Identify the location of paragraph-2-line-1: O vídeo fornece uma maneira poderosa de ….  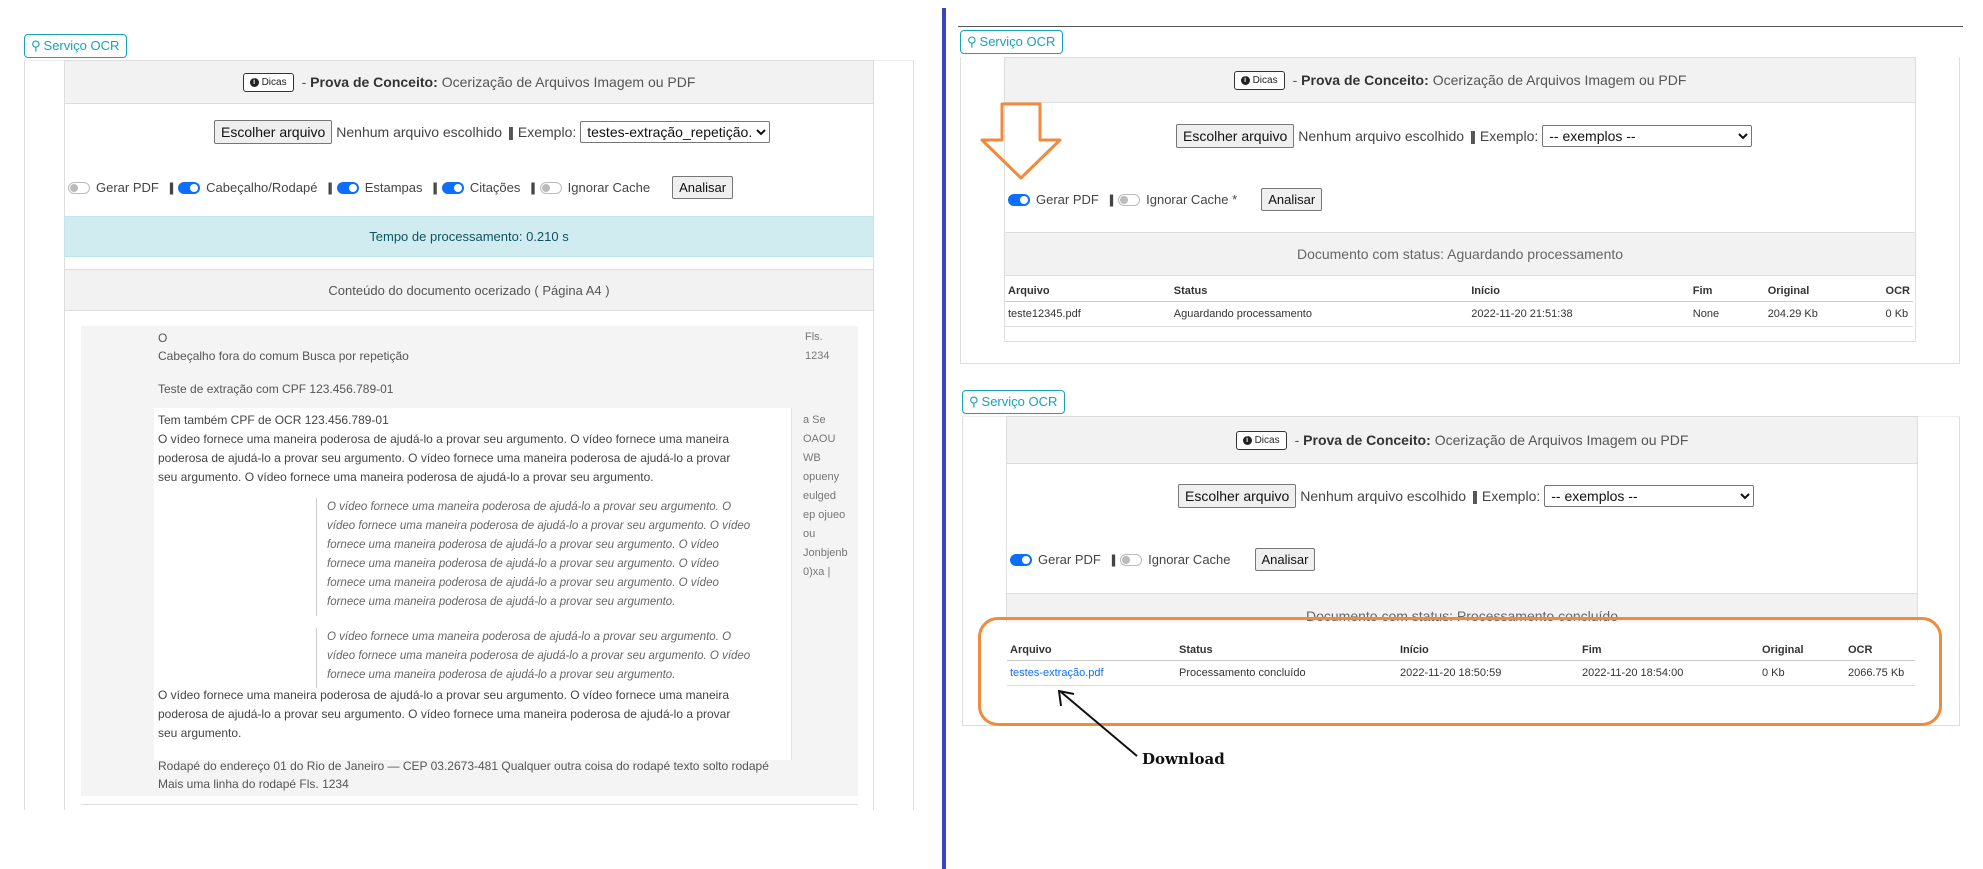
(443, 695).